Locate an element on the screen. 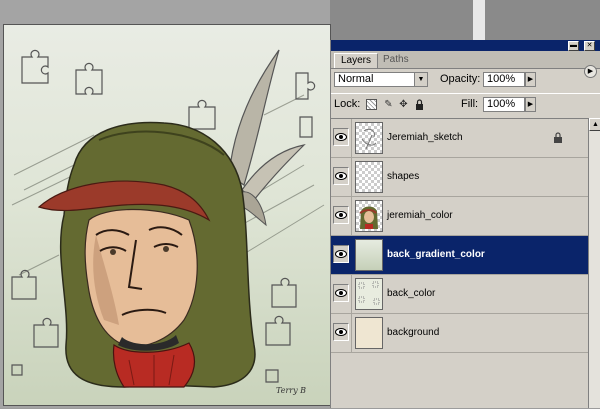  layer-list-scrollbar: ▲ is located at coordinates (594, 263).